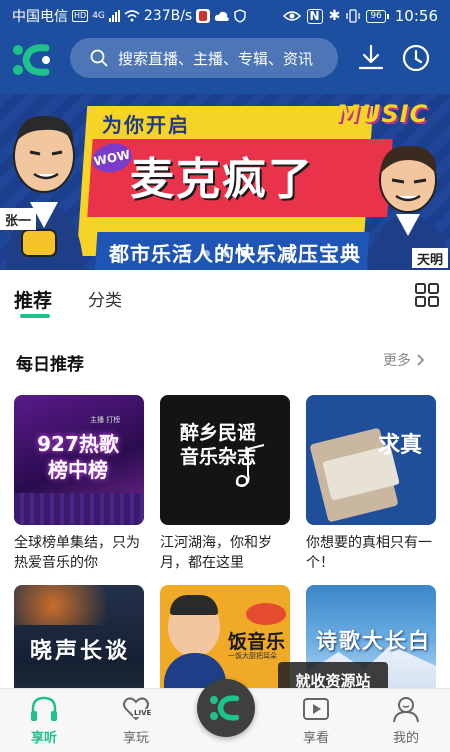 The image size is (450, 752). Describe the element at coordinates (353, 16) in the screenshot. I see `vibrate-icon` at that location.